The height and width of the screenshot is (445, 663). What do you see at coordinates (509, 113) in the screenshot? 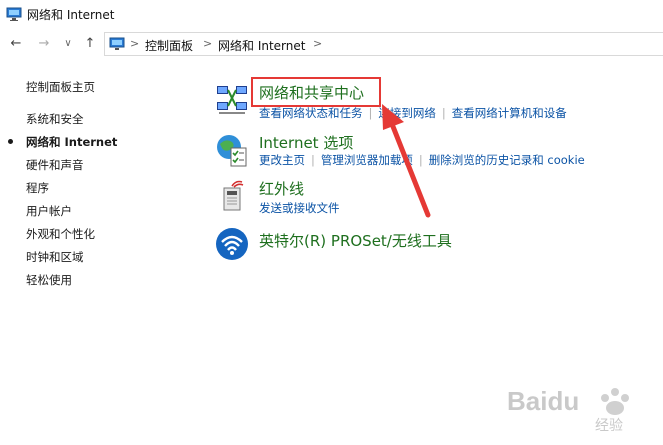
I see `view-network-computers-link: 查看网络计算机和设备` at bounding box center [509, 113].